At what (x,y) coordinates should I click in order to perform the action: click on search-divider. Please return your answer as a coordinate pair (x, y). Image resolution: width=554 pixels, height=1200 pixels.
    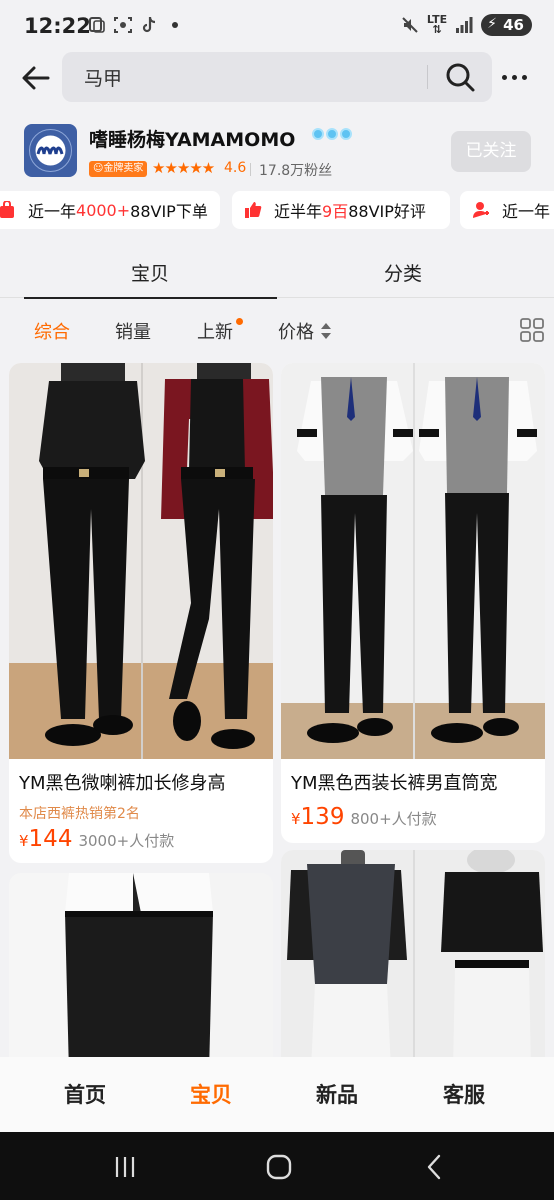
    Looking at the image, I should click on (427, 77).